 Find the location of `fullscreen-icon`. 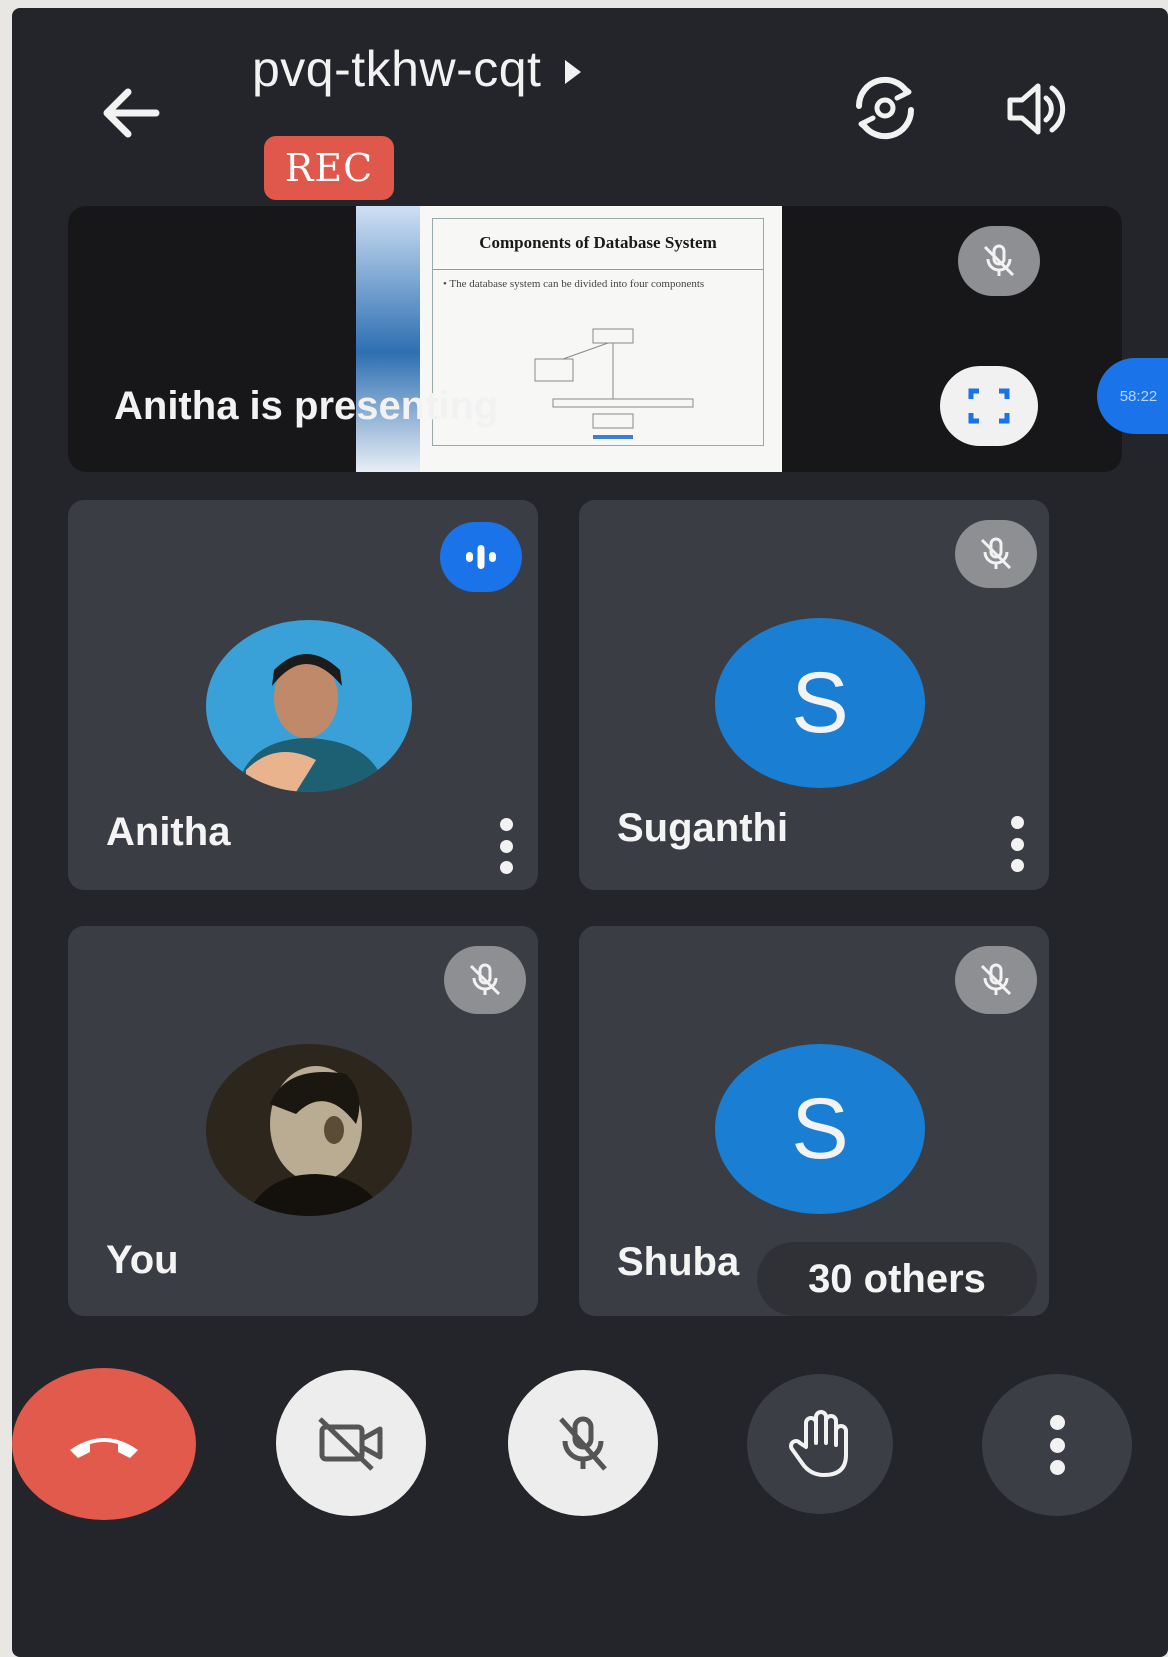

fullscreen-icon is located at coordinates (989, 406).